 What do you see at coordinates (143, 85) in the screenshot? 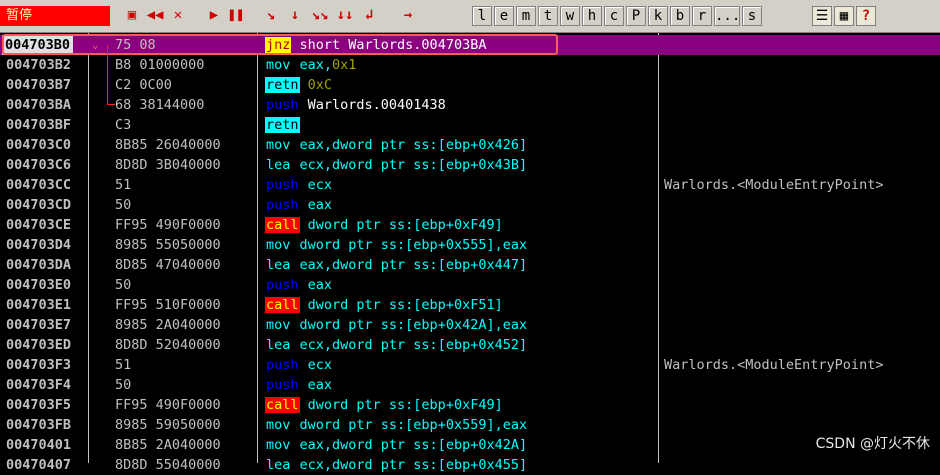
I see `hex-bytes: C2 0C00` at bounding box center [143, 85].